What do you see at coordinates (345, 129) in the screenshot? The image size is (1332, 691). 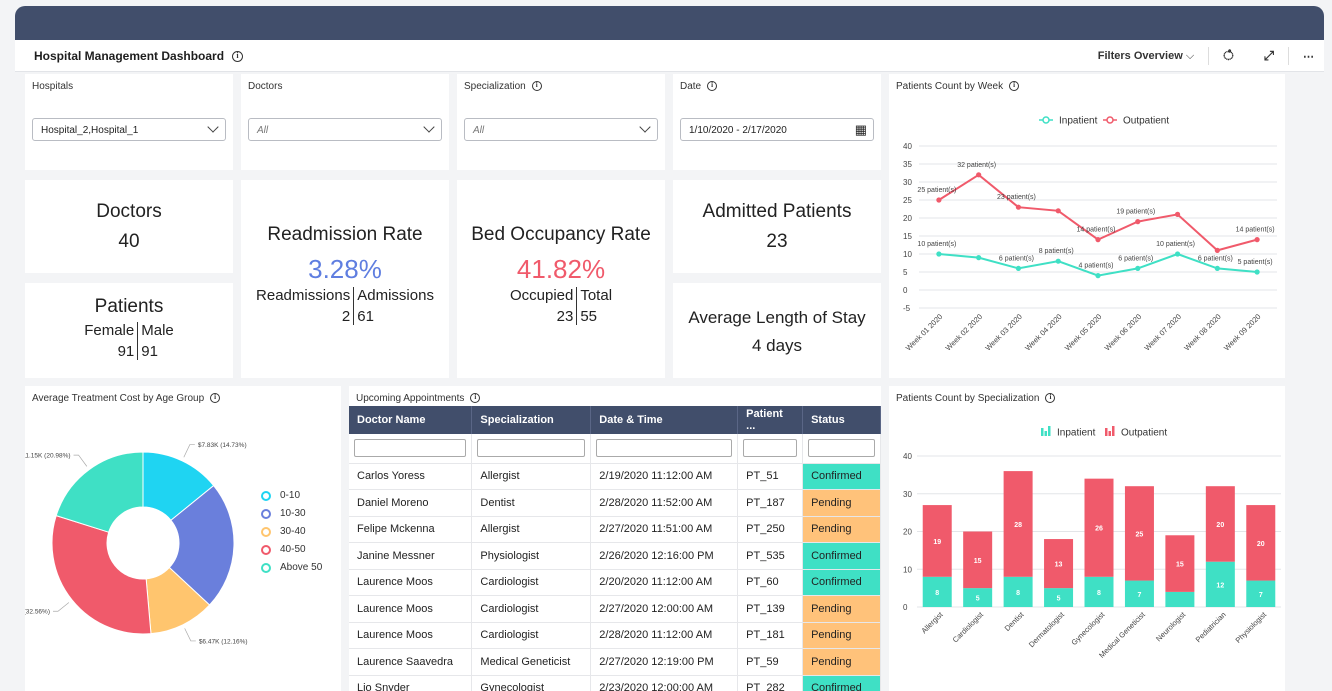 I see `doctors-dropdown: All` at bounding box center [345, 129].